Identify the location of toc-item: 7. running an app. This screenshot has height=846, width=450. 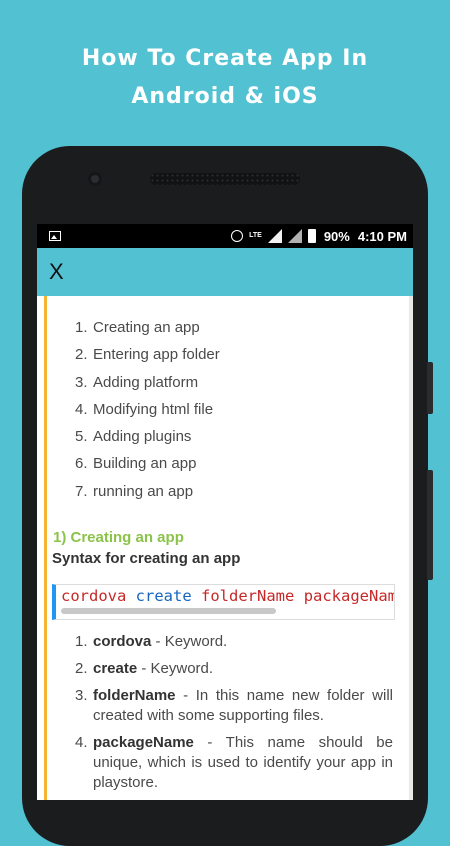
(147, 495).